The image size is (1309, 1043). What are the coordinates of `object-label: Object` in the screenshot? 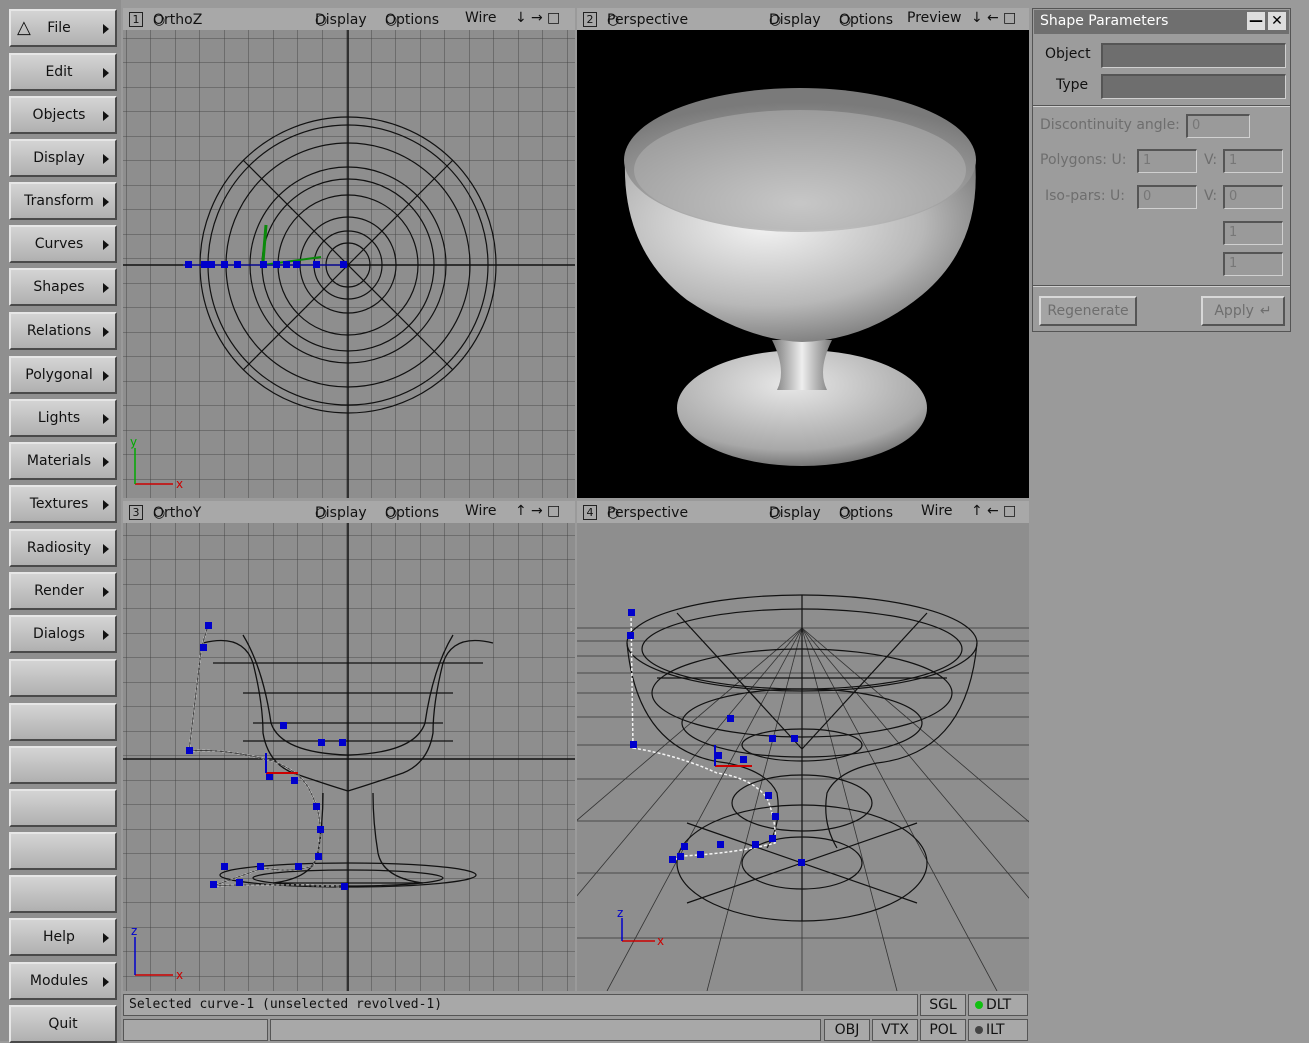 It's located at (1068, 54).